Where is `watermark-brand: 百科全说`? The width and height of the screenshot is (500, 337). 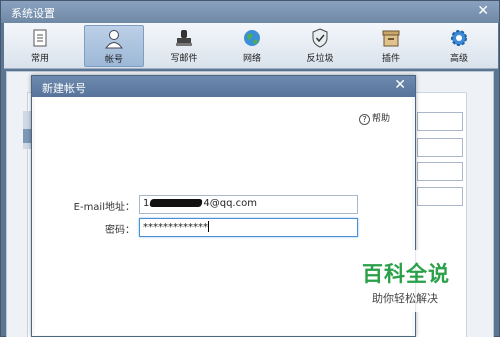
watermark-brand: 百科全说 is located at coordinates (406, 274).